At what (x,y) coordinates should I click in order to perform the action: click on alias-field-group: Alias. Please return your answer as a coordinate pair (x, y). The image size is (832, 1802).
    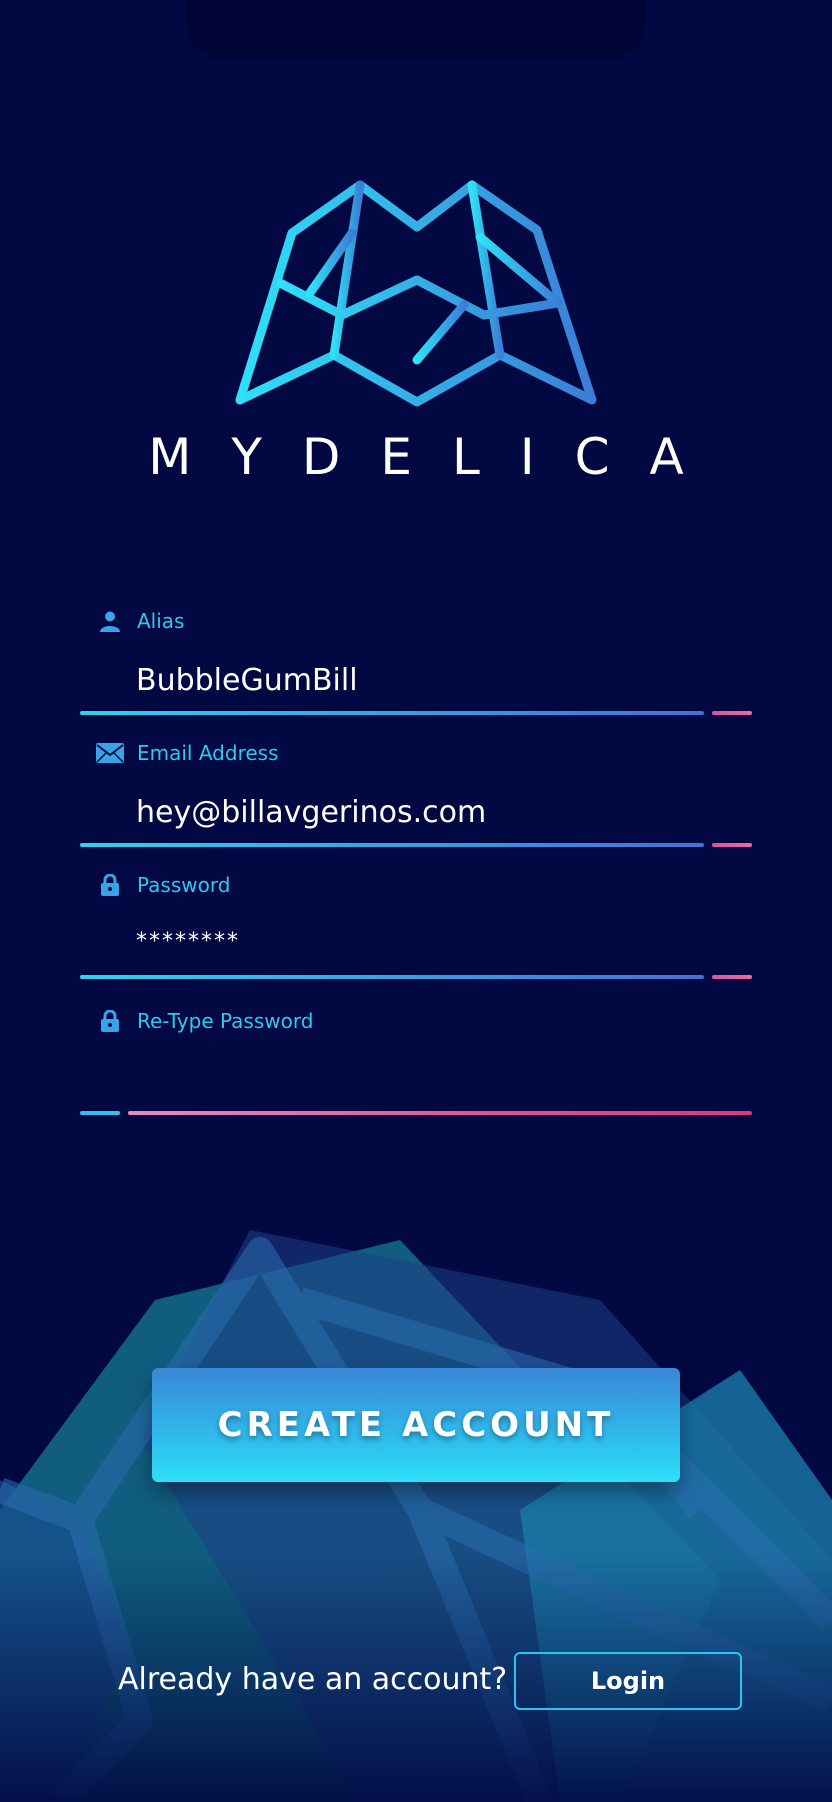
    Looking at the image, I should click on (416, 647).